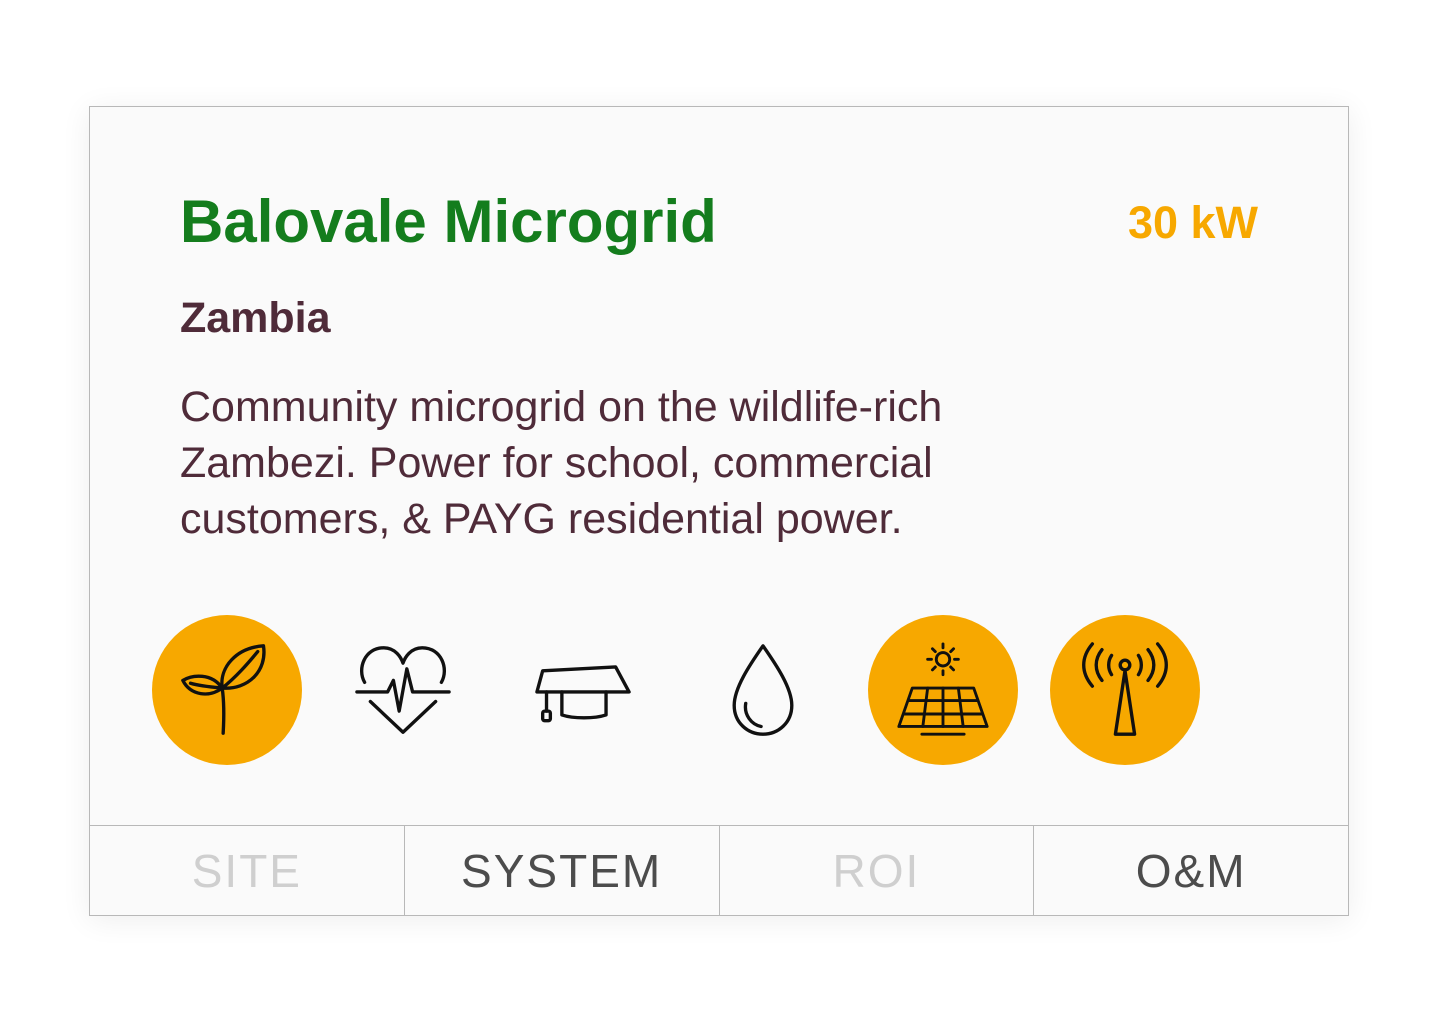 The image size is (1440, 1024). I want to click on solar-panel-icon, so click(943, 690).